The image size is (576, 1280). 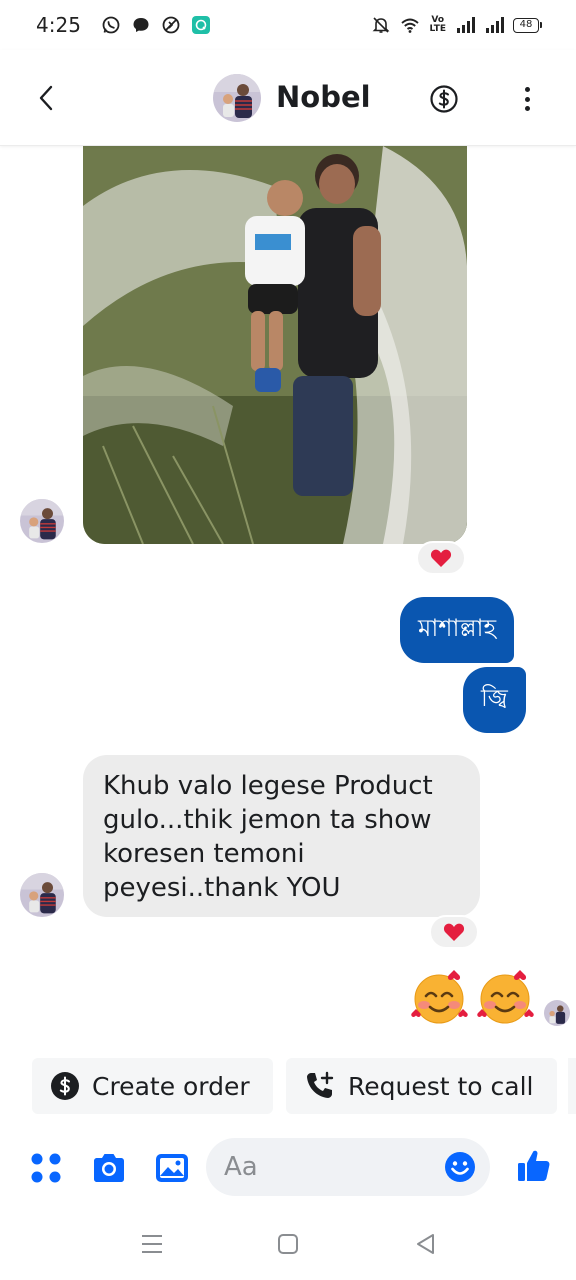 I want to click on more-options-button, so click(x=527, y=99).